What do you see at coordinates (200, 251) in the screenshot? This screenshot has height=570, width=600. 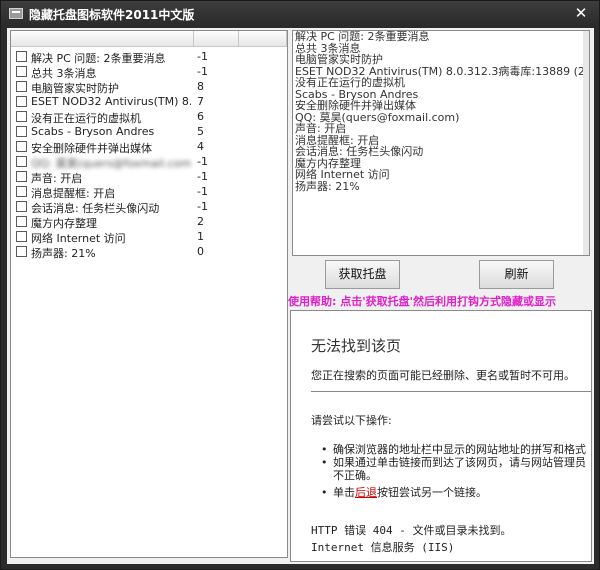 I see `item-count: 0` at bounding box center [200, 251].